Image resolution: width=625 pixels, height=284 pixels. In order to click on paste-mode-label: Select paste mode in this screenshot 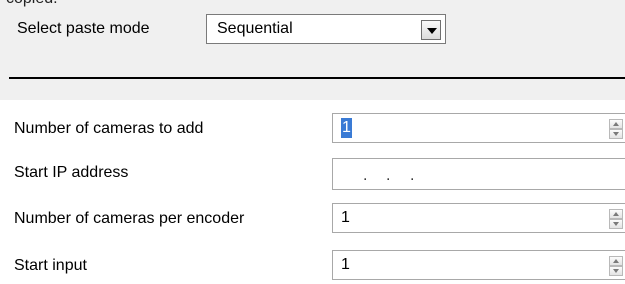, I will do `click(83, 28)`.